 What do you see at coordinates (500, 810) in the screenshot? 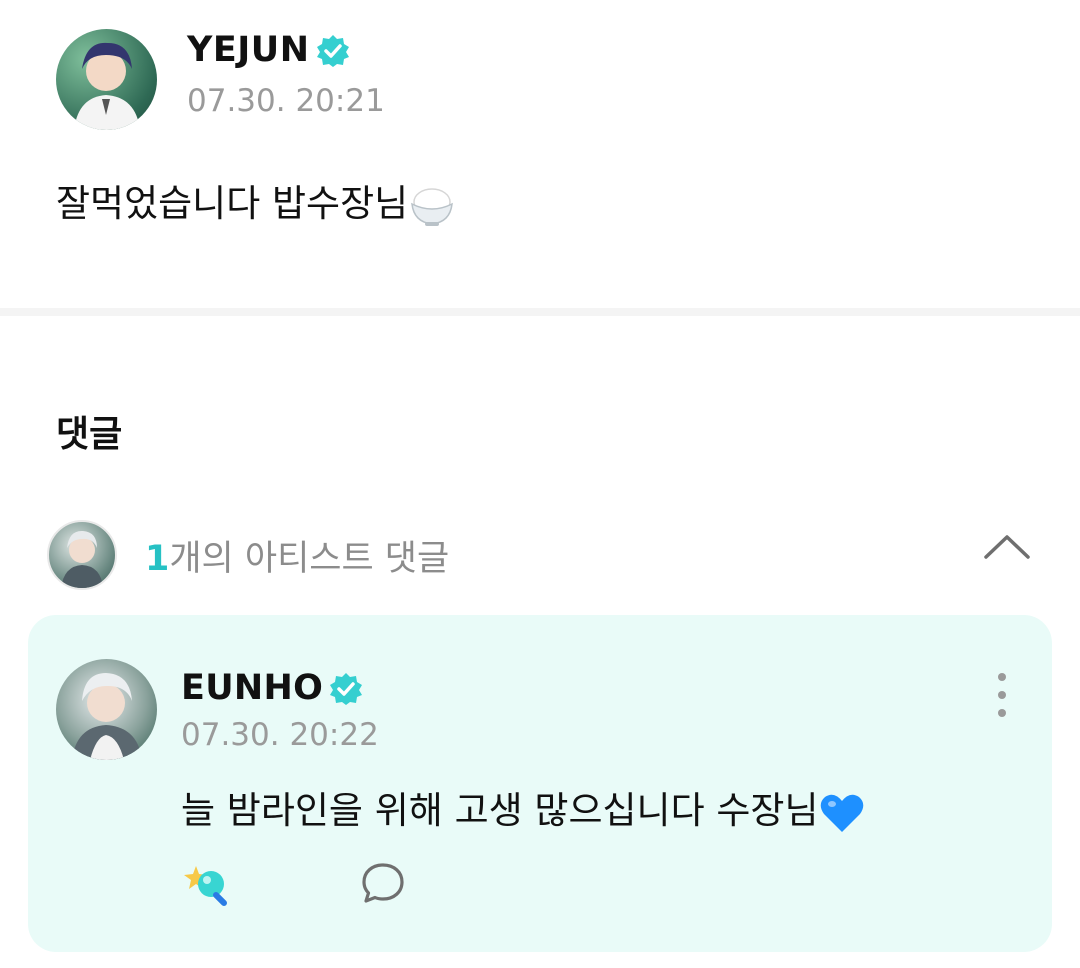
I see `comment-body-text: 늘 밤라인을 위해 고생 많으십니다 수장님` at bounding box center [500, 810].